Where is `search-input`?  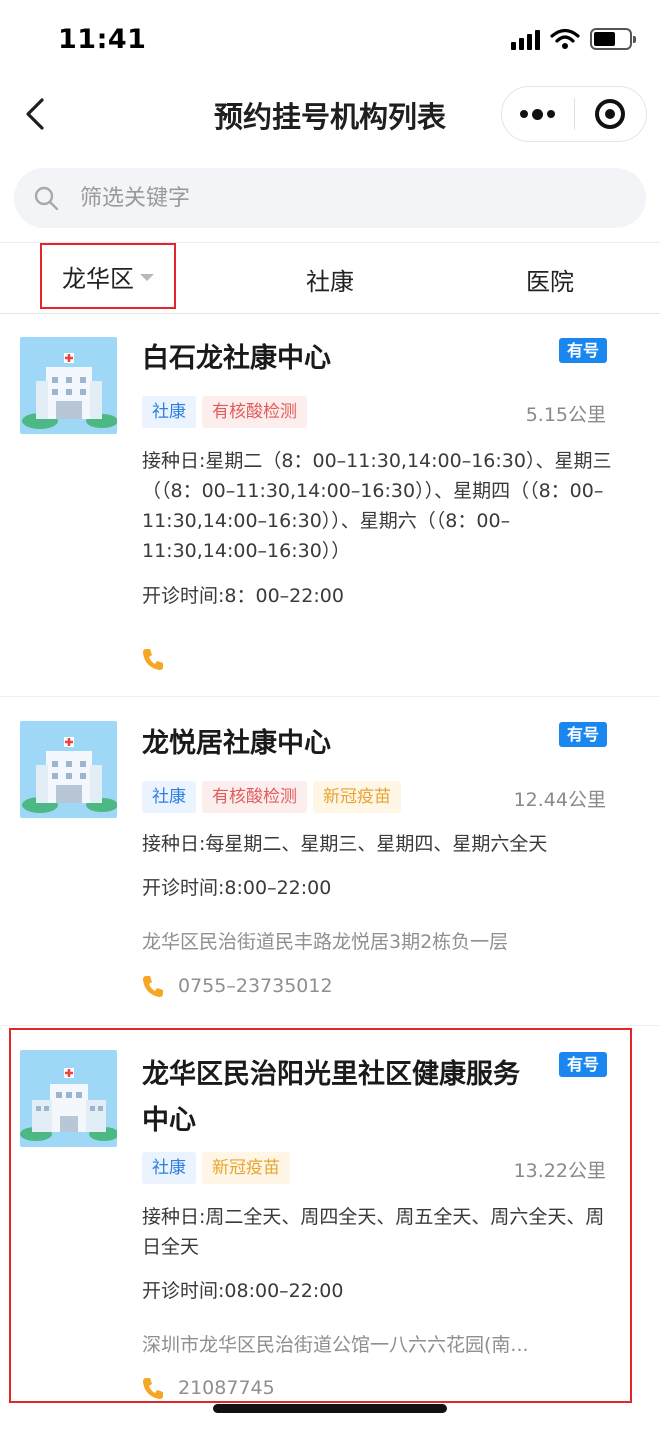 search-input is located at coordinates (320, 198).